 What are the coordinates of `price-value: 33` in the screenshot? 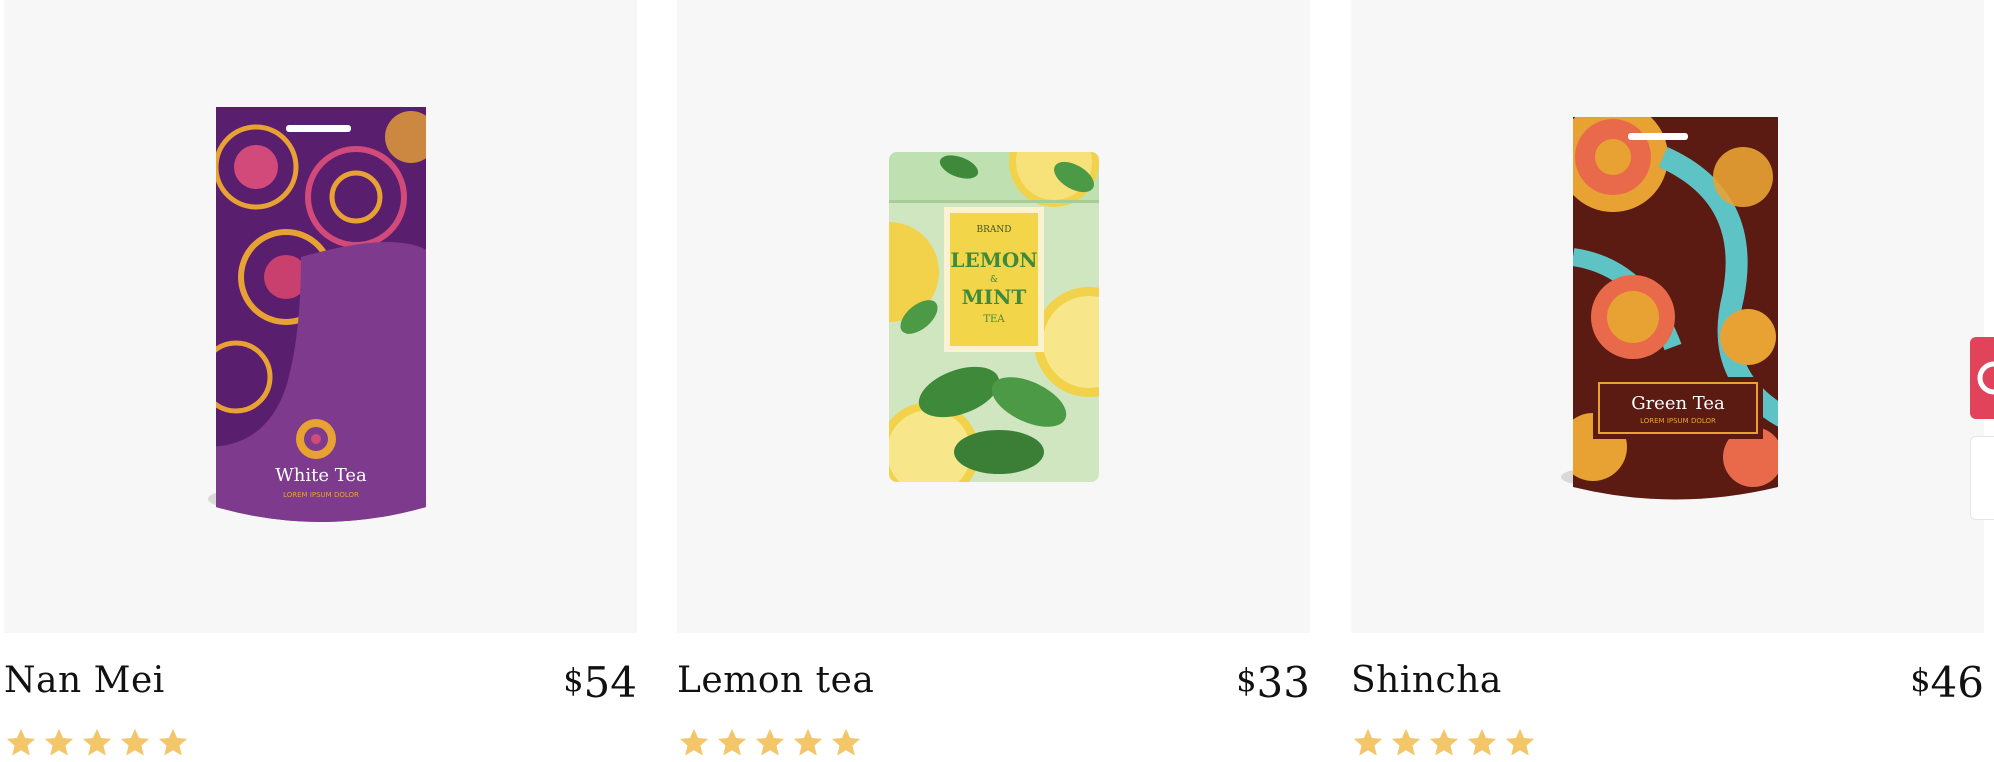 It's located at (1283, 682).